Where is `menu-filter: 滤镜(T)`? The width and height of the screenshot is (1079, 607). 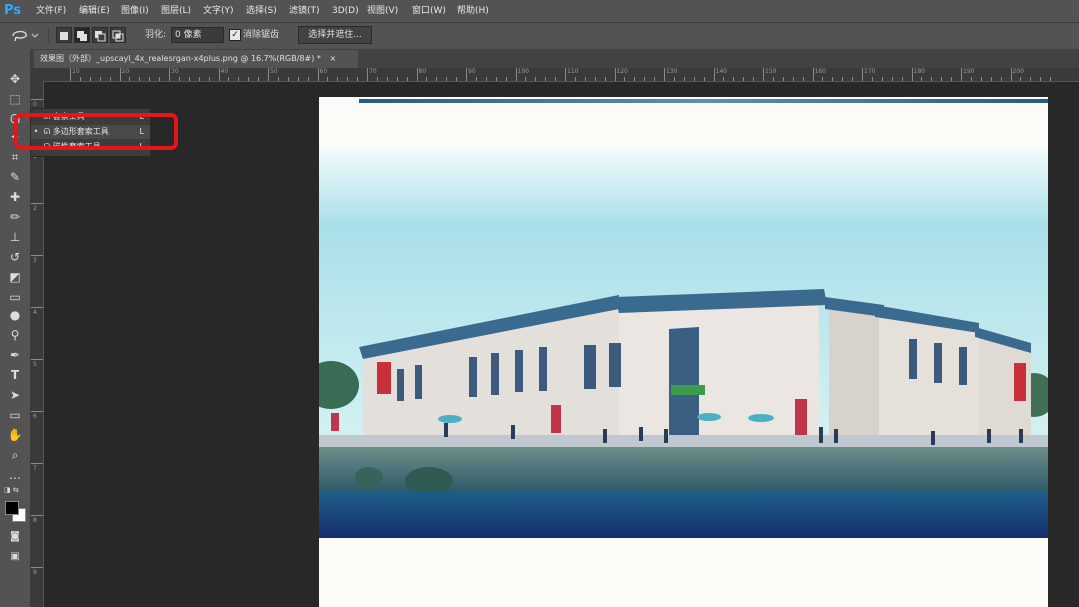 menu-filter: 滤镜(T) is located at coordinates (304, 11).